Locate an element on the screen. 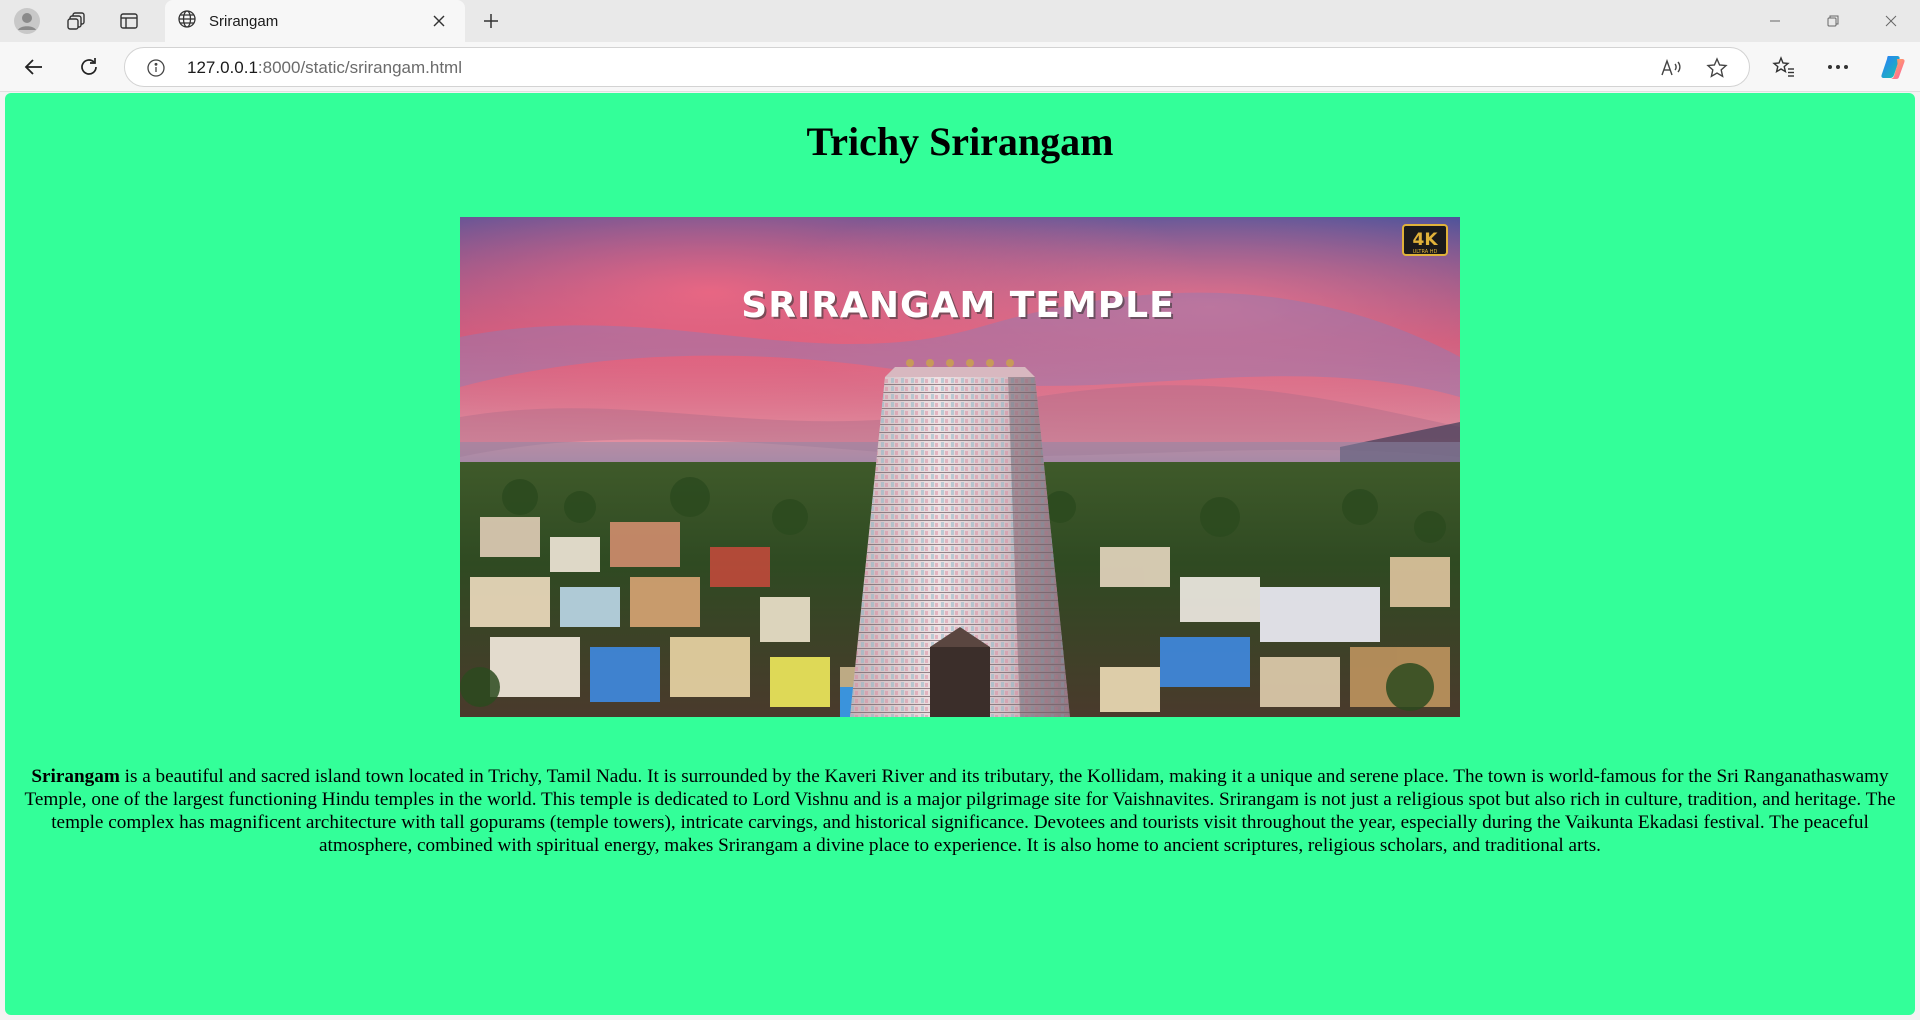  reload-icon is located at coordinates (89, 67).